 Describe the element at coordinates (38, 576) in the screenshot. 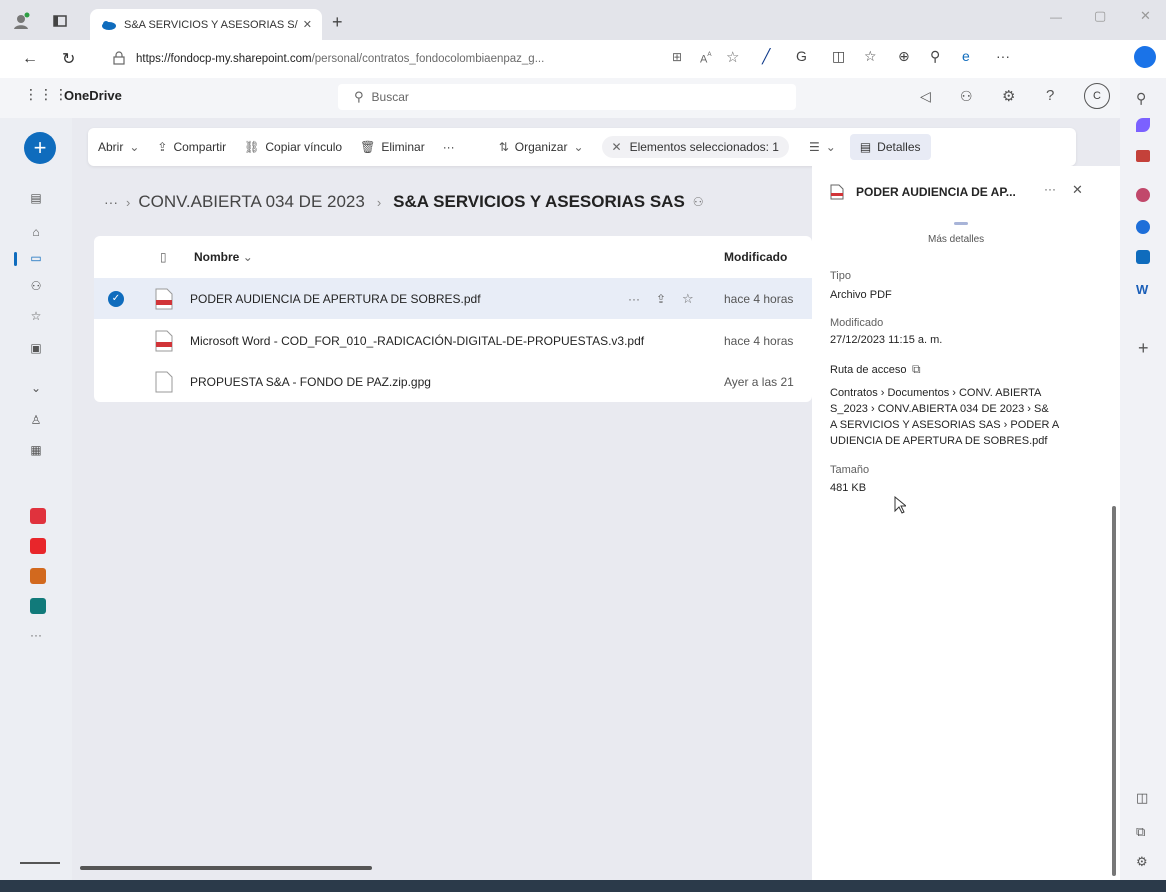

I see `app-orange-icon` at that location.